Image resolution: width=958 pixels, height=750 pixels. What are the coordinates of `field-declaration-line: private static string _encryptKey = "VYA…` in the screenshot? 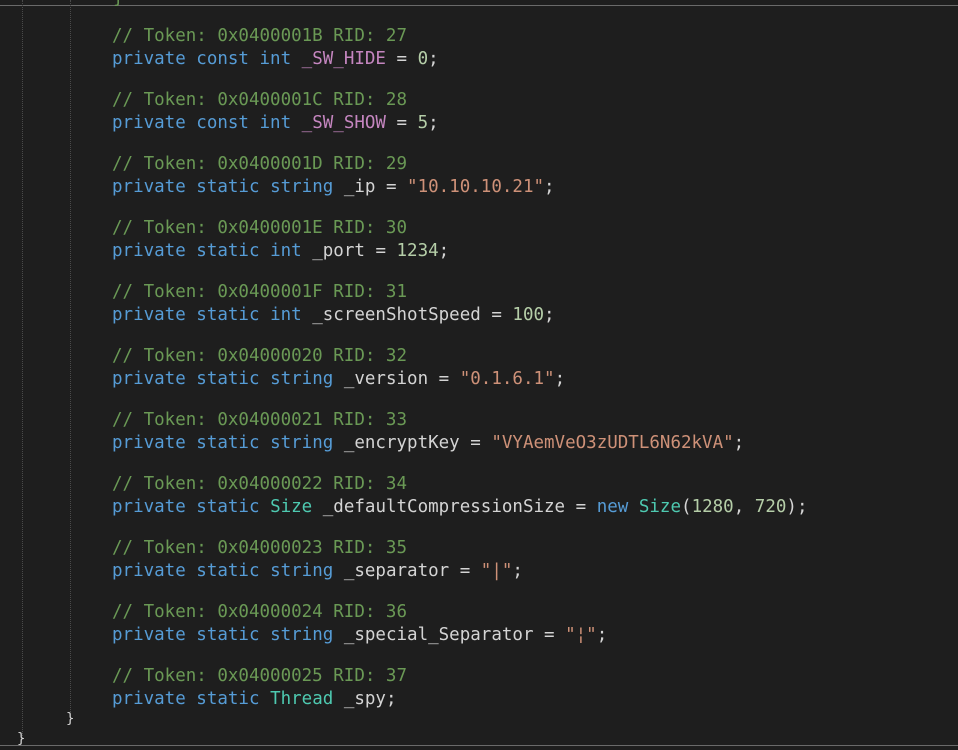 It's located at (428, 443).